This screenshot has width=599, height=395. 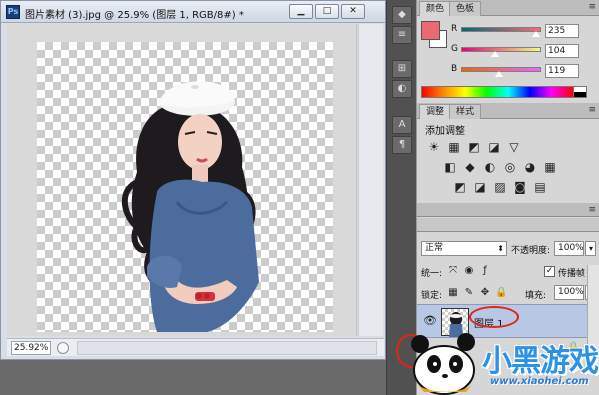 I want to click on channel-g-slider, so click(x=501, y=52).